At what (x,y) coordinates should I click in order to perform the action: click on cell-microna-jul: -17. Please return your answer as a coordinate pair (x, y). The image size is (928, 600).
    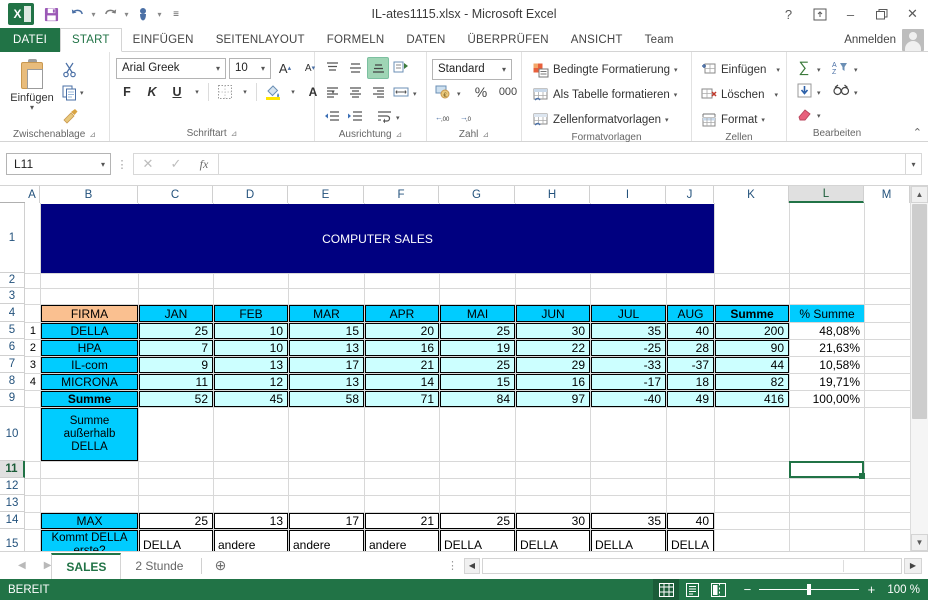
    Looking at the image, I should click on (628, 382).